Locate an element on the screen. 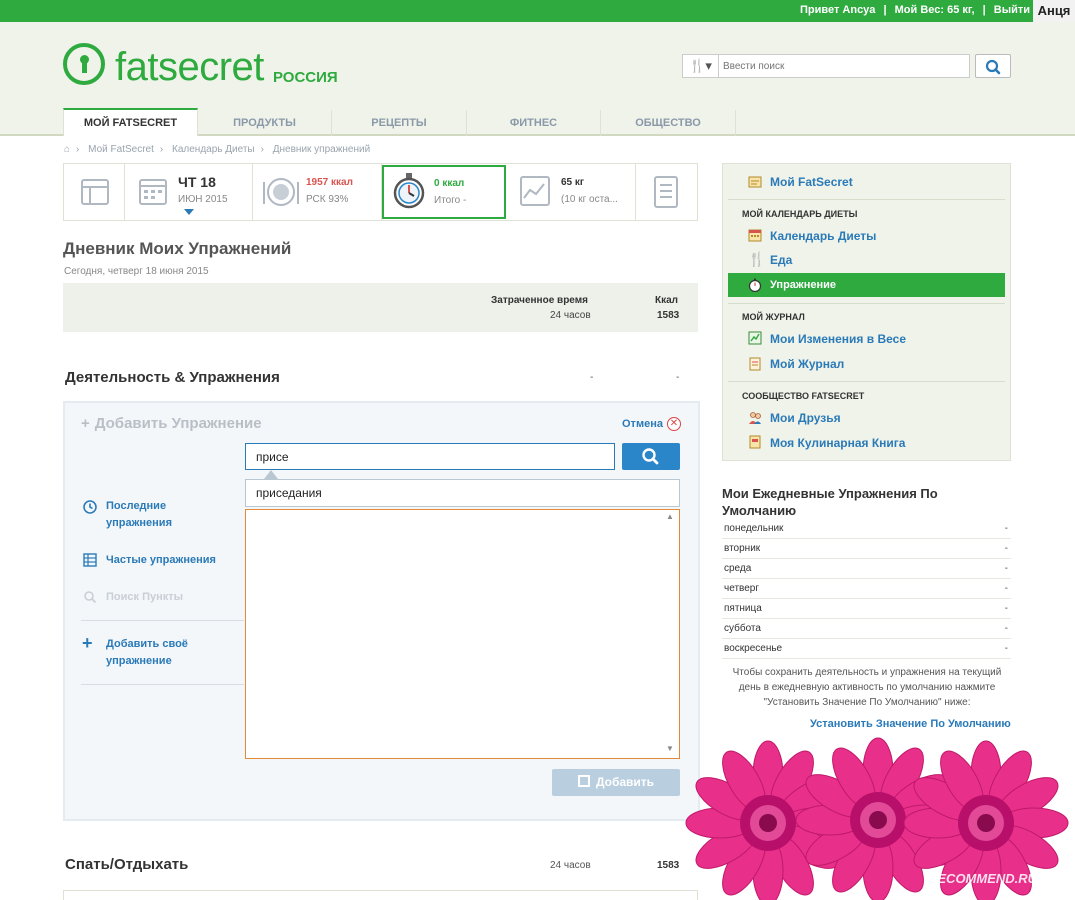 The width and height of the screenshot is (1075, 900). home-icon: ⌂ is located at coordinates (67, 149).